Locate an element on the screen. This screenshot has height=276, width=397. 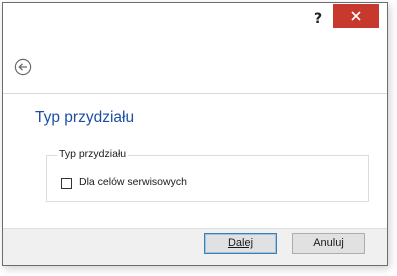
cancel-button-label: Anuluj is located at coordinates (328, 243).